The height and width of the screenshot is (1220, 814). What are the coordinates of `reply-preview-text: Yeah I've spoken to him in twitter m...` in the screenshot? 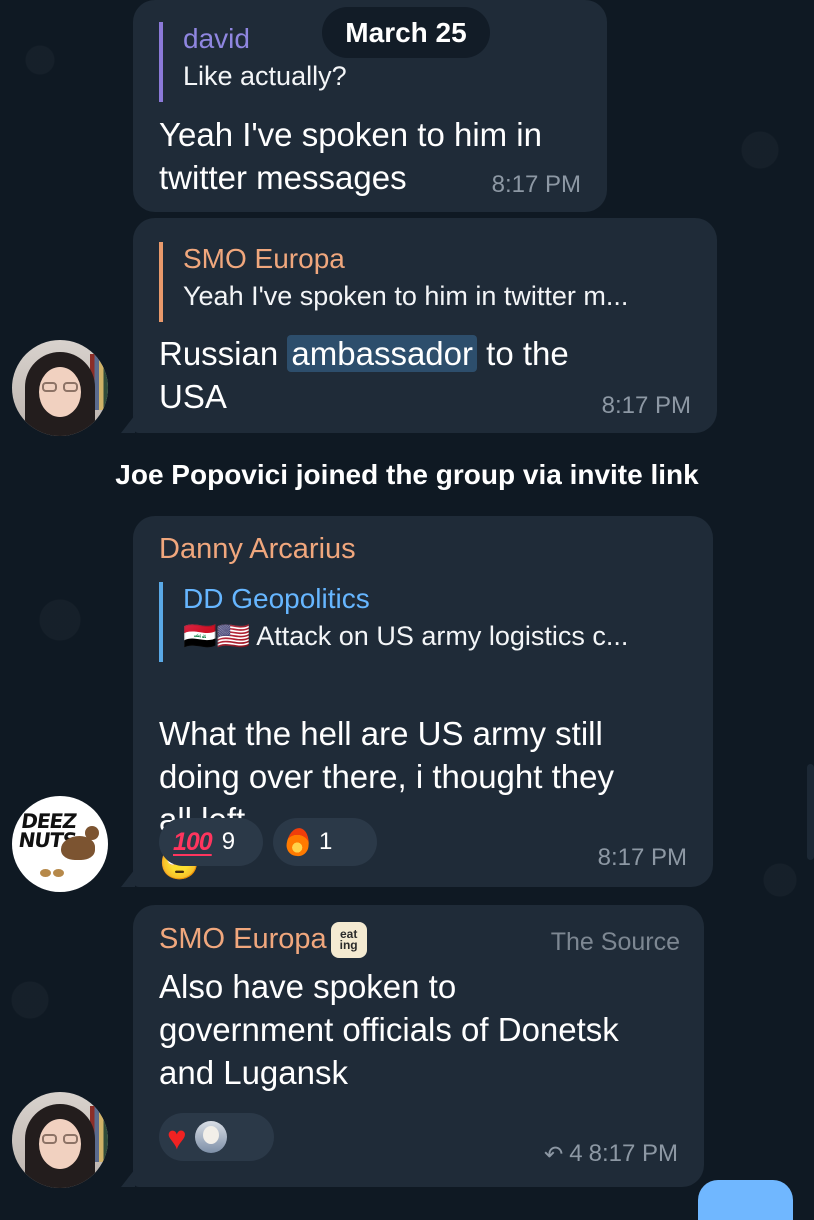 It's located at (406, 296).